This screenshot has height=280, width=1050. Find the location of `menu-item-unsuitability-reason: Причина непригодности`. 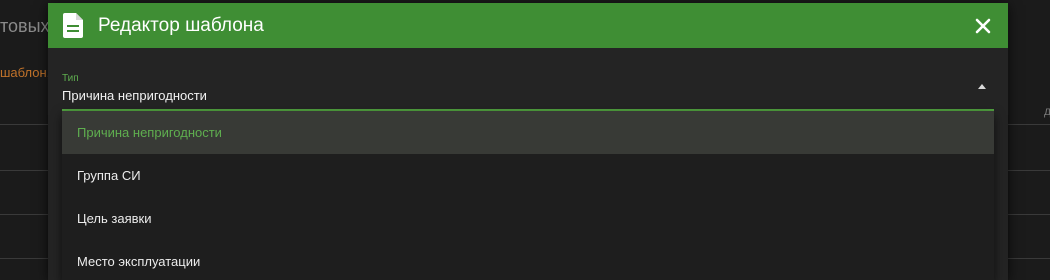

menu-item-unsuitability-reason: Причина непригодности is located at coordinates (528, 132).